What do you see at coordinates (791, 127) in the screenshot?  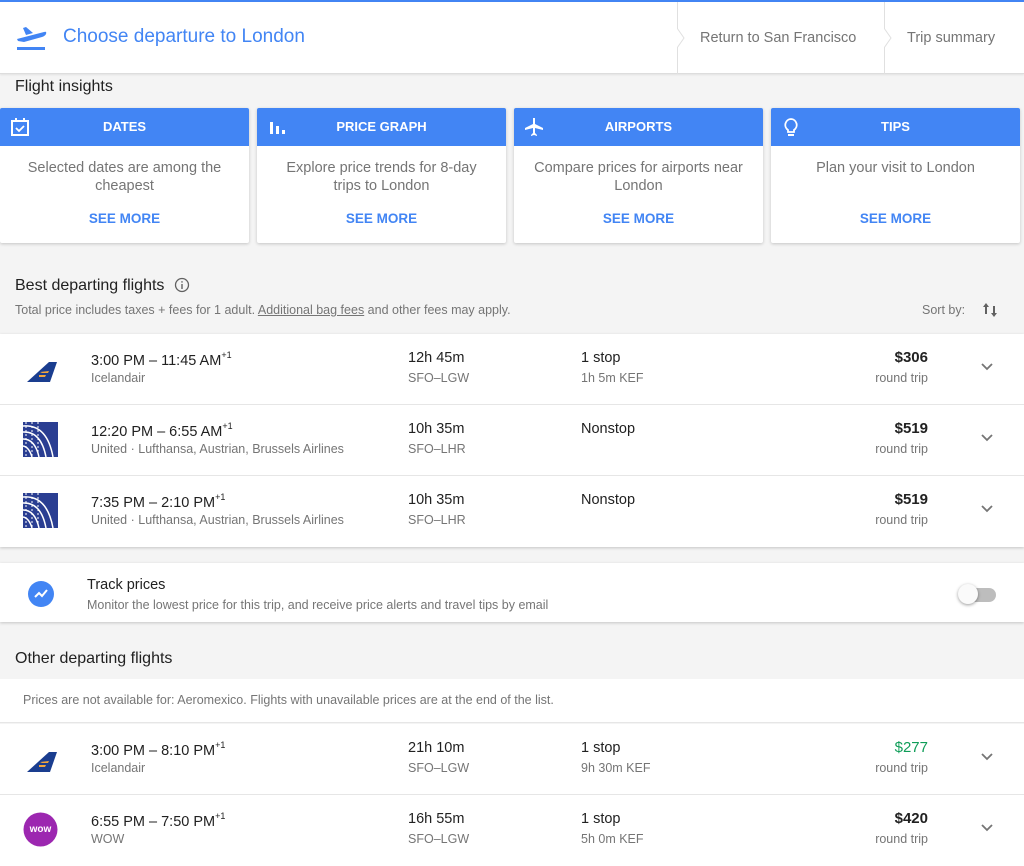 I see `lightbulb-icon` at bounding box center [791, 127].